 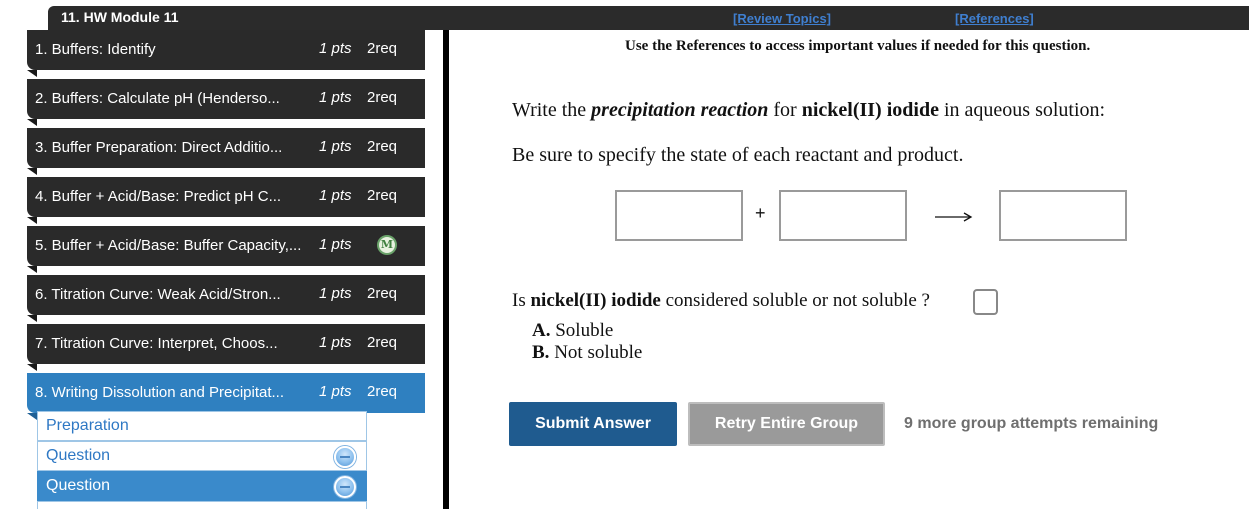 I want to click on option-key: B., so click(x=541, y=352).